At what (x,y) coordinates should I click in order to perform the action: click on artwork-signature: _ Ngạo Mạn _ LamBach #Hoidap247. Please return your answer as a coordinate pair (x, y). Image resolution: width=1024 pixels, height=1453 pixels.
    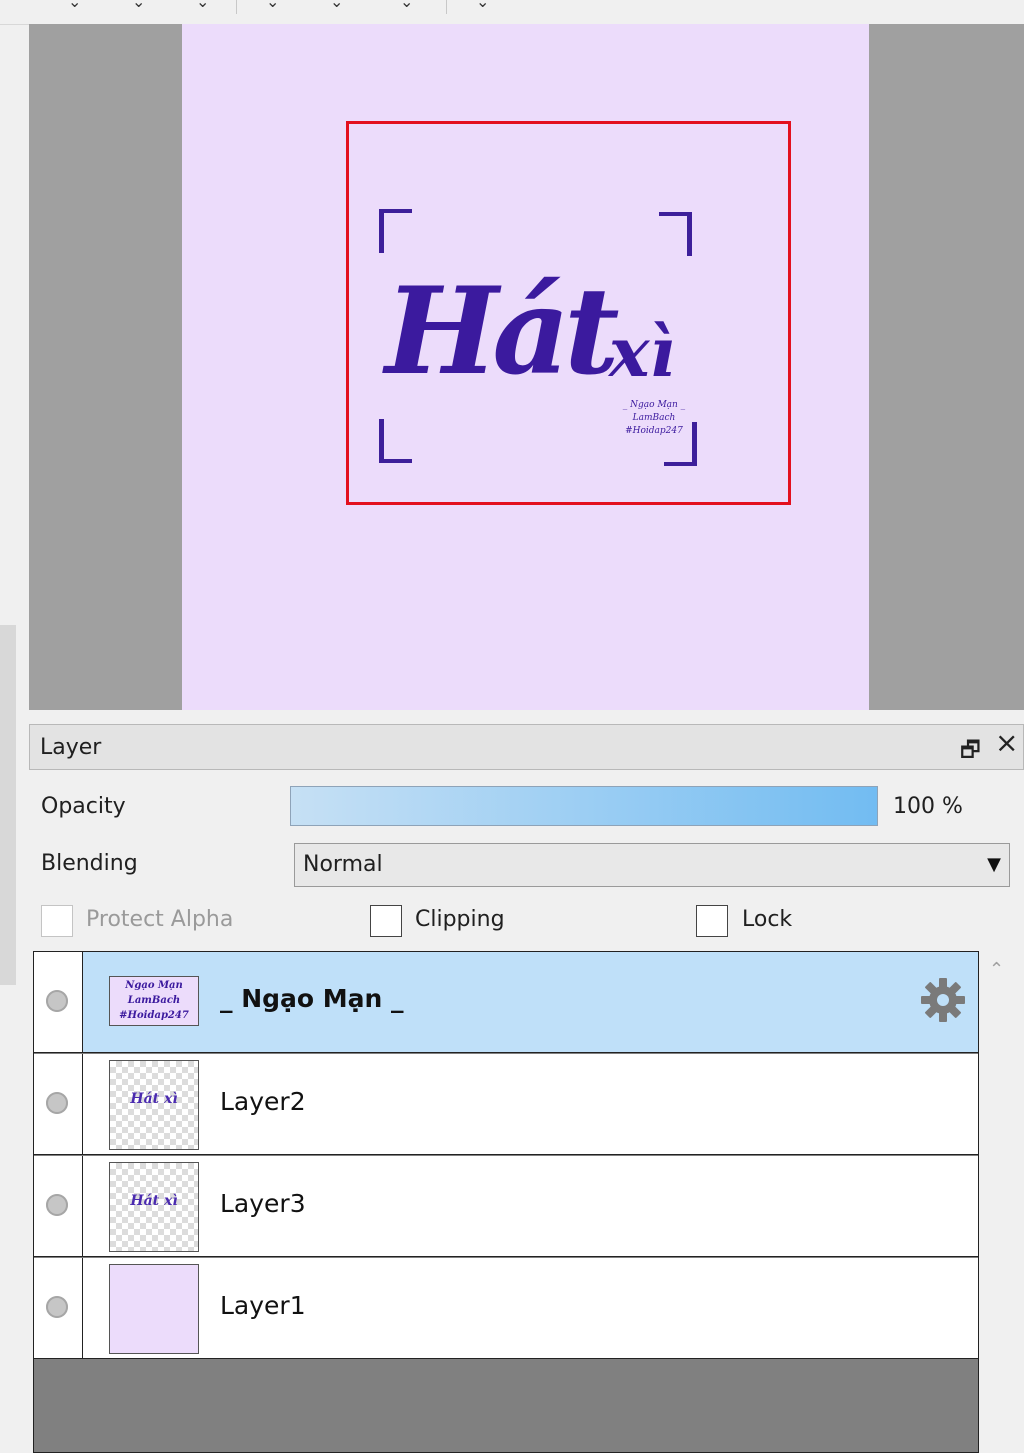
    Looking at the image, I should click on (654, 418).